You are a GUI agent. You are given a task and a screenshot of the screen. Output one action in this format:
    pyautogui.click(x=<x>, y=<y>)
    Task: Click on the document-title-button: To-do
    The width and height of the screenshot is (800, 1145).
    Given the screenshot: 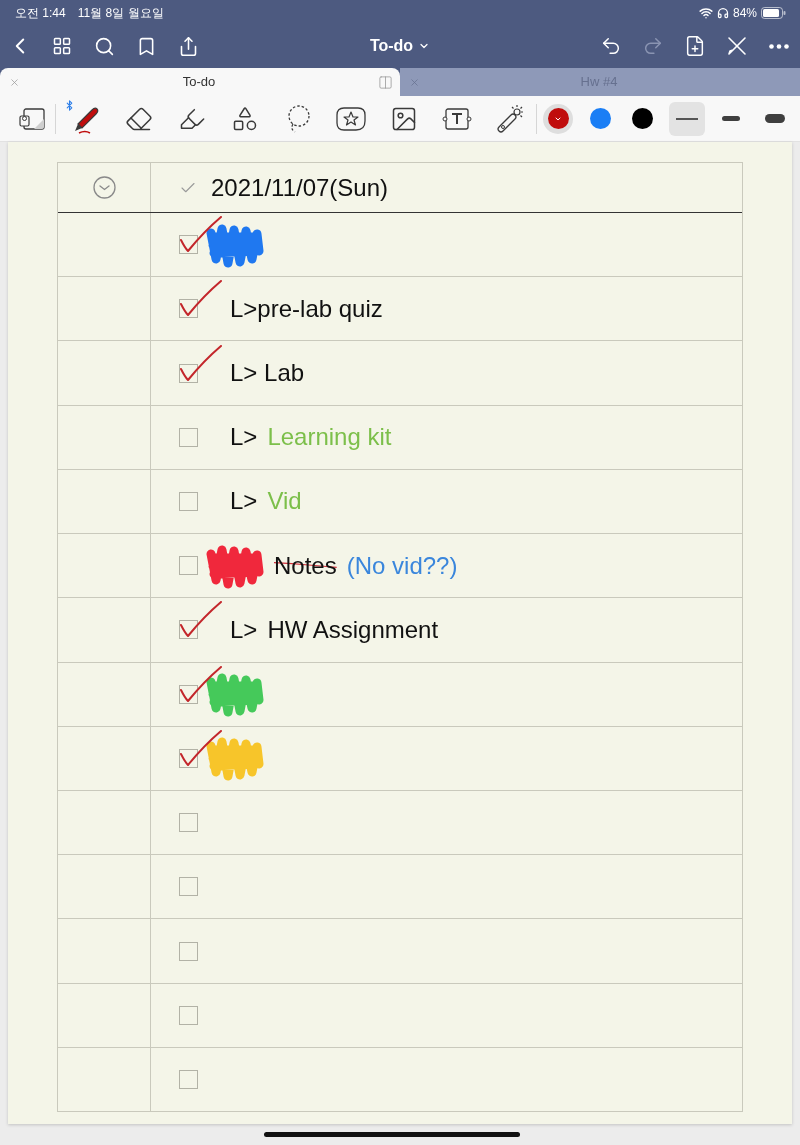 What is the action you would take?
    pyautogui.click(x=400, y=46)
    